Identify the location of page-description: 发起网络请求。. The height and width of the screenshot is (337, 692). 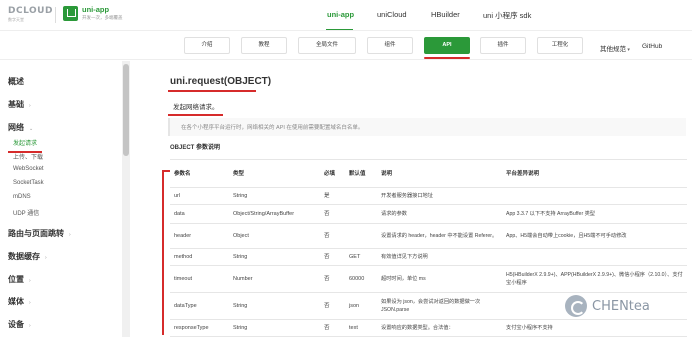
(196, 107).